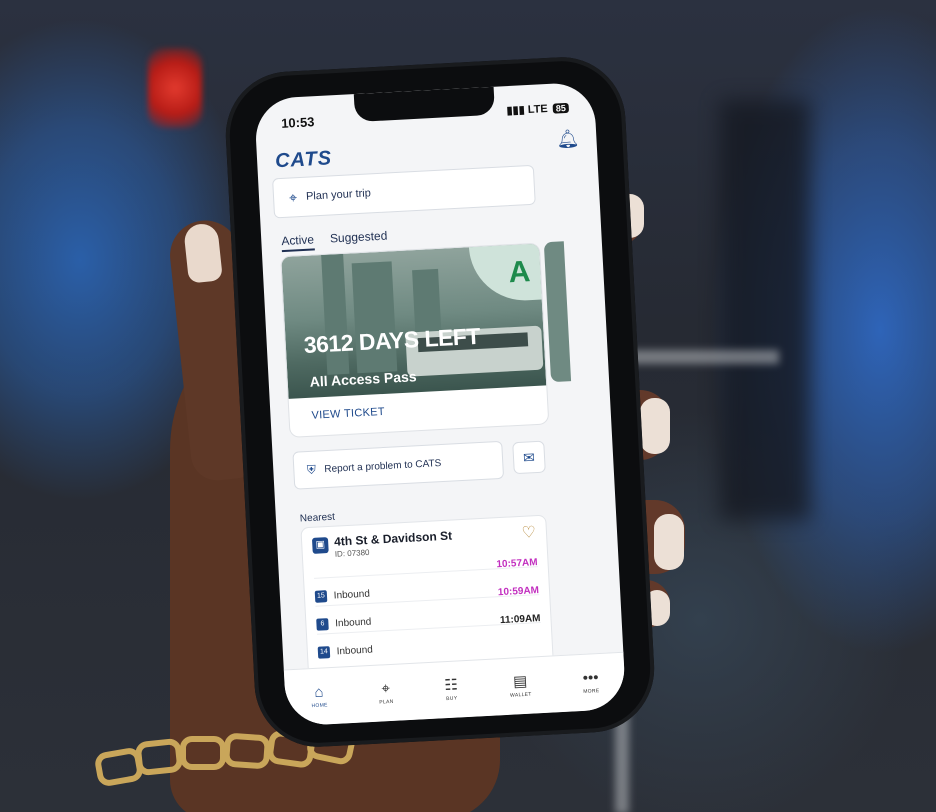  Describe the element at coordinates (451, 685) in the screenshot. I see `cart-icon: ☷` at that location.